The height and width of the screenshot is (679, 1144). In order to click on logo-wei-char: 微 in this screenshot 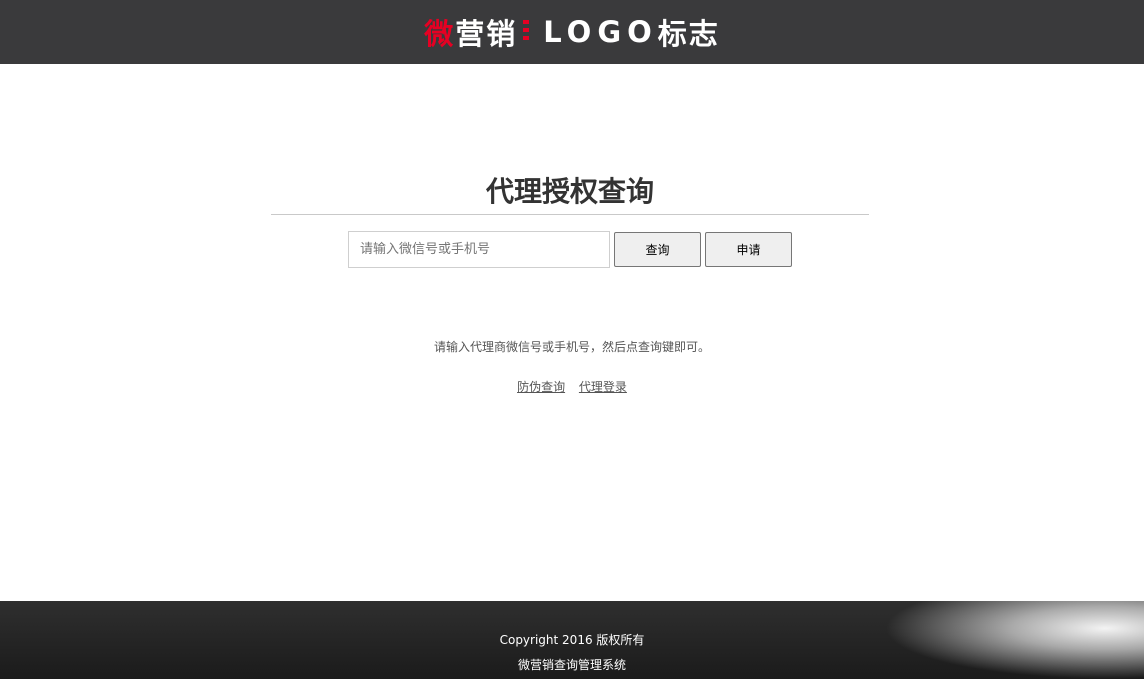, I will do `click(440, 34)`.